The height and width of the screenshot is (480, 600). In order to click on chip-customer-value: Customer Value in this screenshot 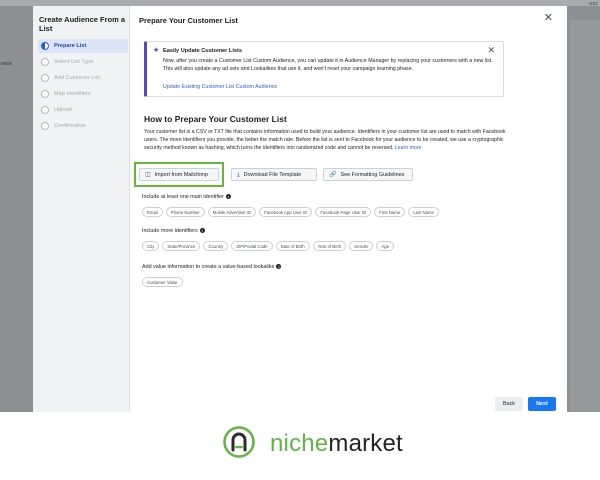, I will do `click(162, 282)`.